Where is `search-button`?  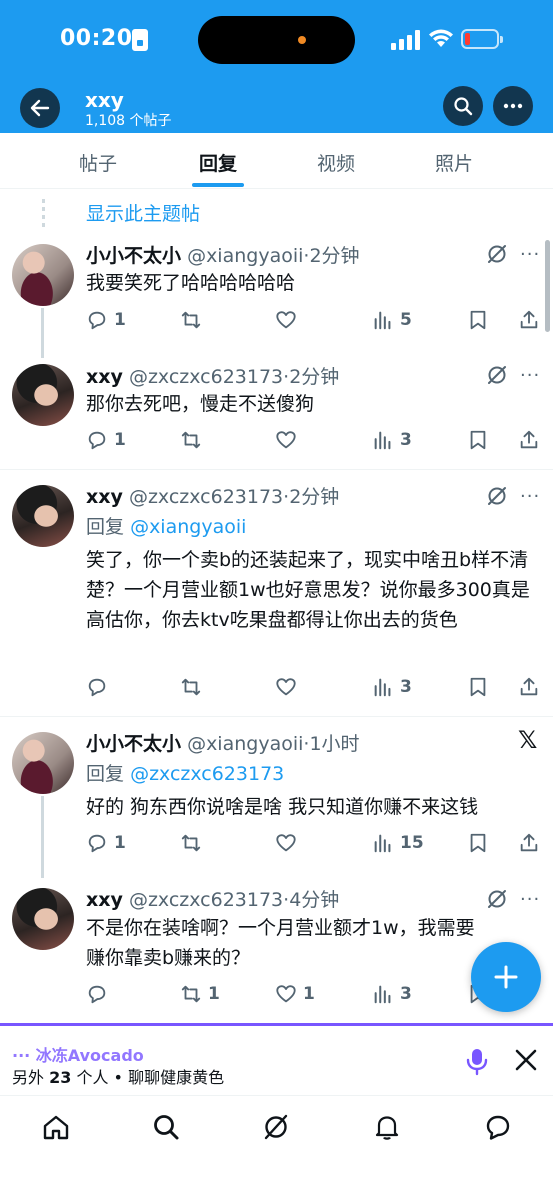
search-button is located at coordinates (463, 106).